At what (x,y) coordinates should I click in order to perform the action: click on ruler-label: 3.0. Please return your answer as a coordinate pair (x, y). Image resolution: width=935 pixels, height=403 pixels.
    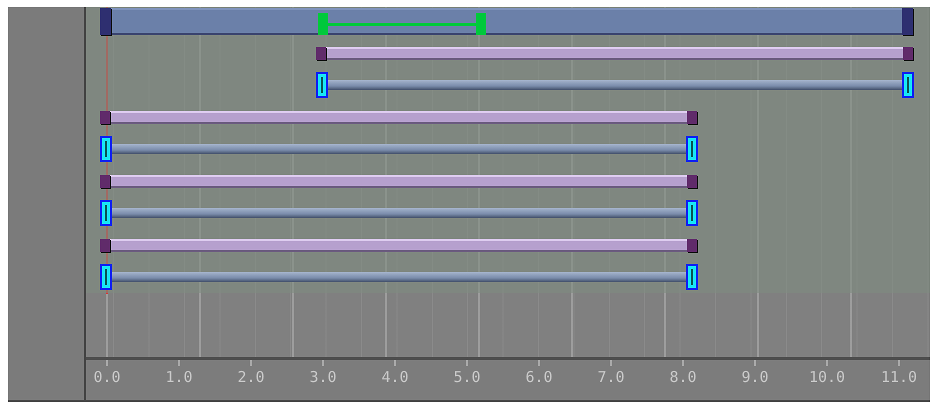
    Looking at the image, I should click on (323, 377).